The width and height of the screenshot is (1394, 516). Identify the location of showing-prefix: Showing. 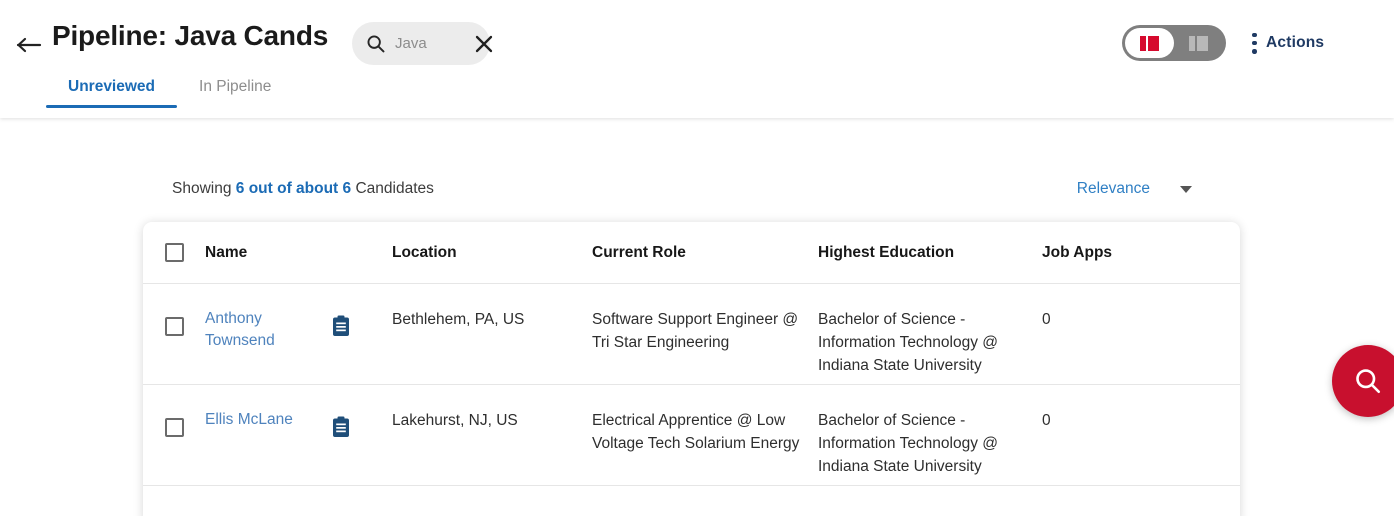
(204, 188).